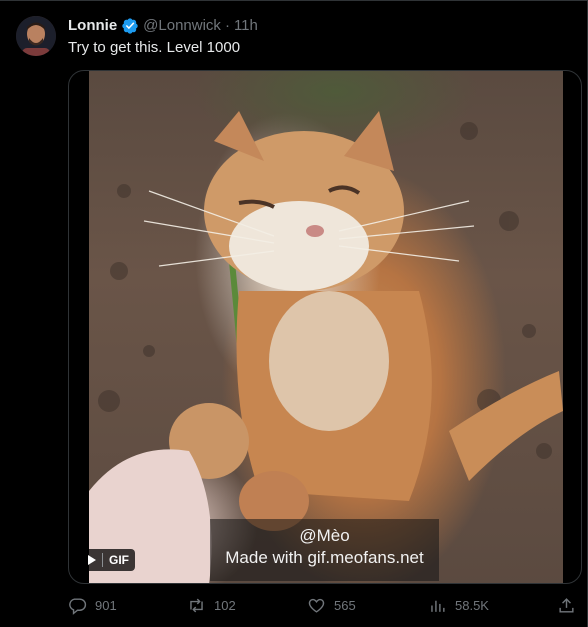 This screenshot has height=627, width=588. I want to click on reply-count: 901, so click(106, 605).